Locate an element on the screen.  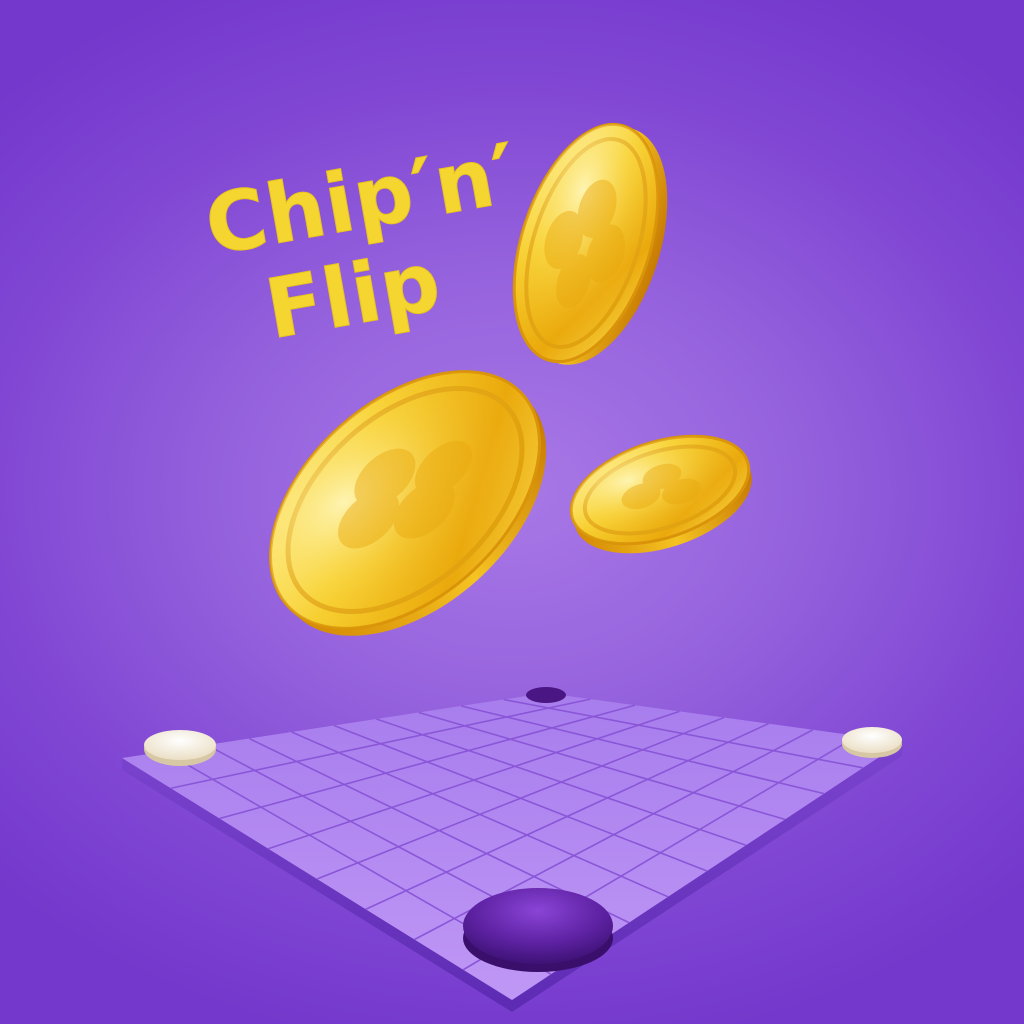
chip-purple-far is located at coordinates (546, 695).